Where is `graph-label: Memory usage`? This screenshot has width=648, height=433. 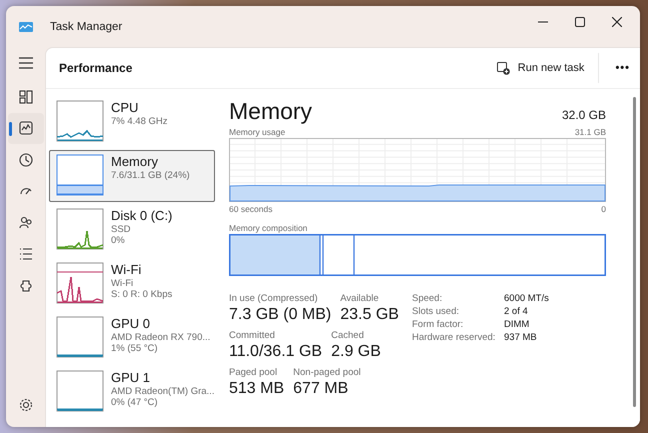 graph-label: Memory usage is located at coordinates (257, 132).